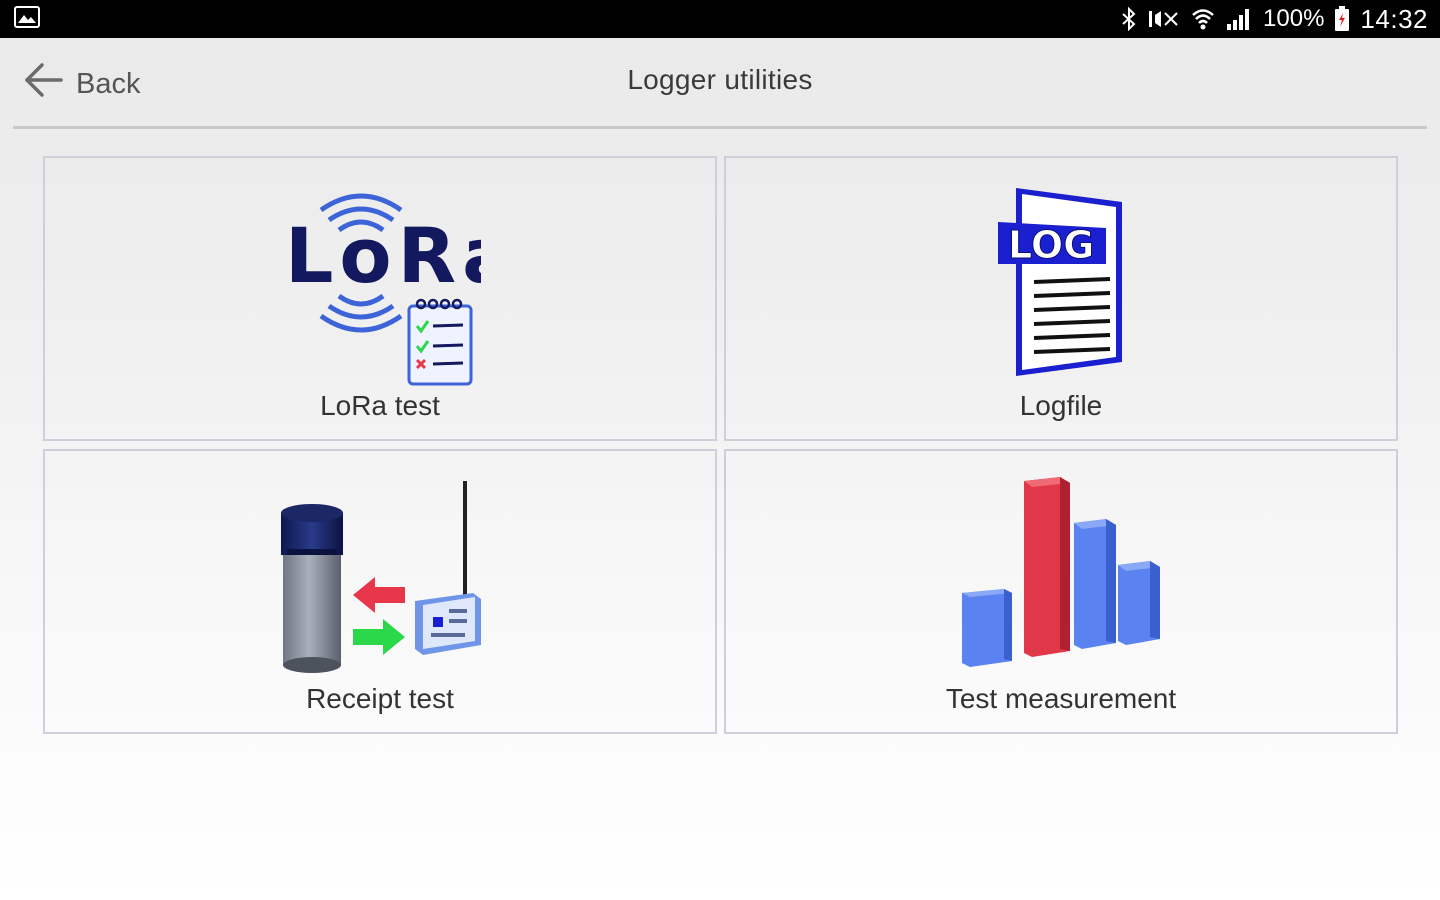 Image resolution: width=1440 pixels, height=900 pixels. I want to click on log-label-text: LOG, so click(1051, 245).